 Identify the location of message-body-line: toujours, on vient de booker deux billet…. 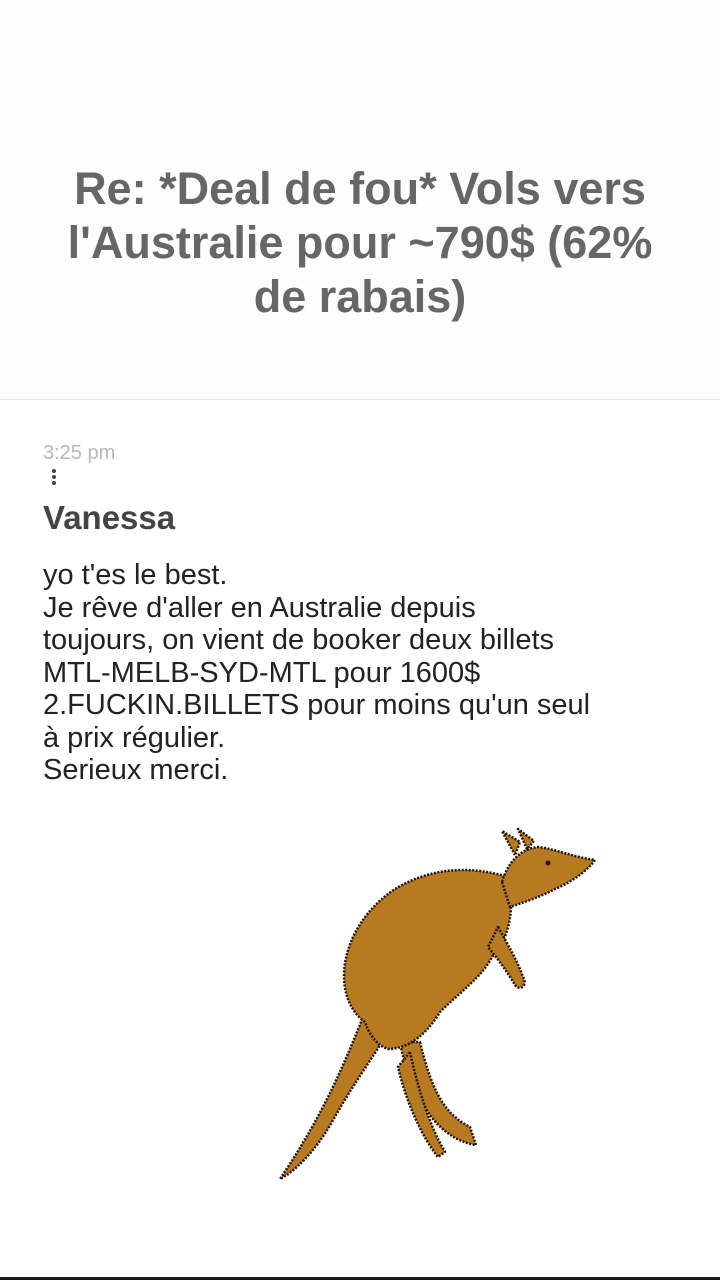
(299, 640).